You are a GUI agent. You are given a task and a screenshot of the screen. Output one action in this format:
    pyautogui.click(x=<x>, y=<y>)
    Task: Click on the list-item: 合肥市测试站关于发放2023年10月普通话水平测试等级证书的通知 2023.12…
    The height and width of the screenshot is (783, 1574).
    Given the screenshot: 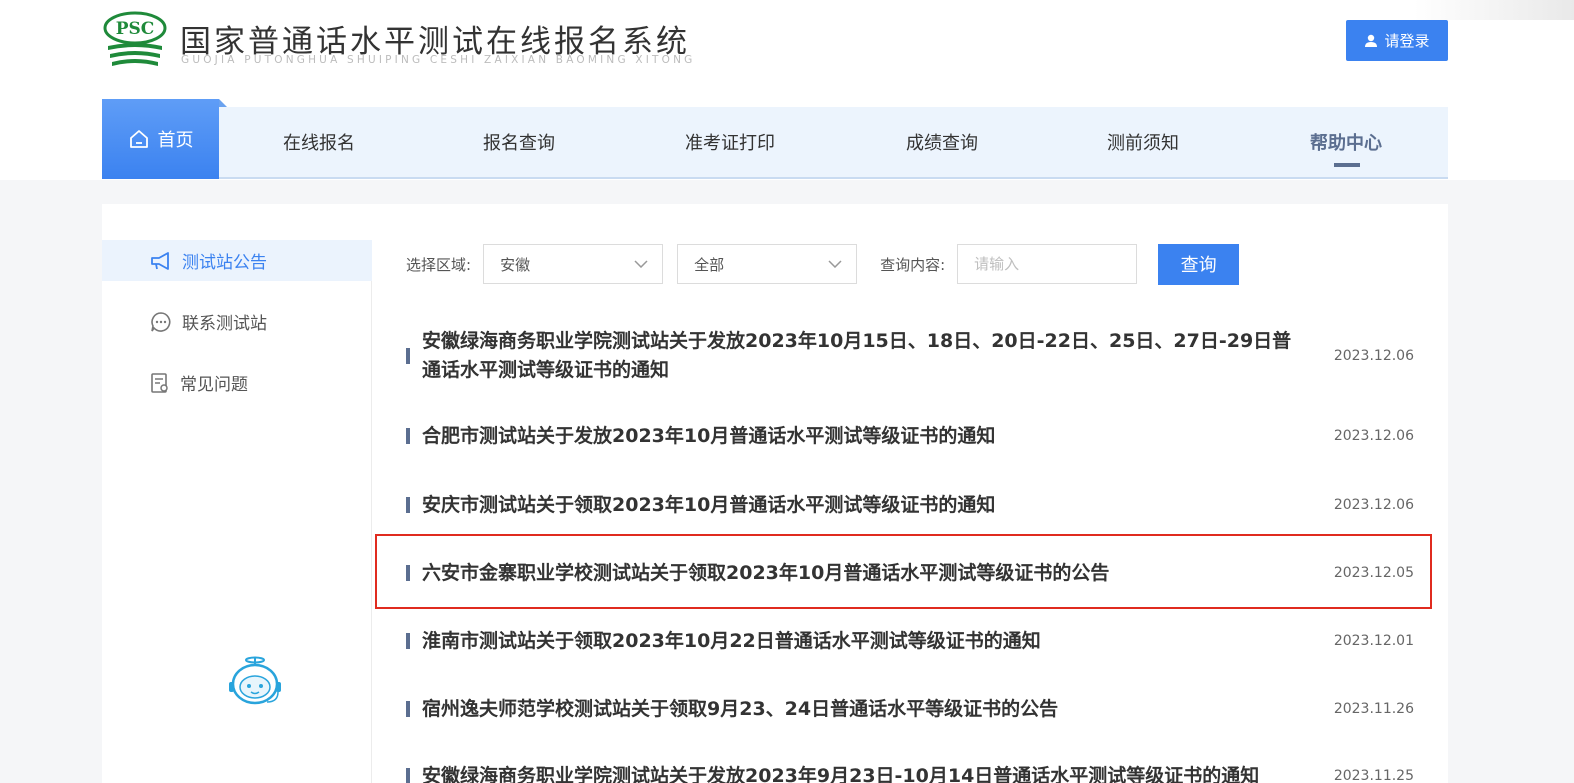 What is the action you would take?
    pyautogui.click(x=910, y=436)
    